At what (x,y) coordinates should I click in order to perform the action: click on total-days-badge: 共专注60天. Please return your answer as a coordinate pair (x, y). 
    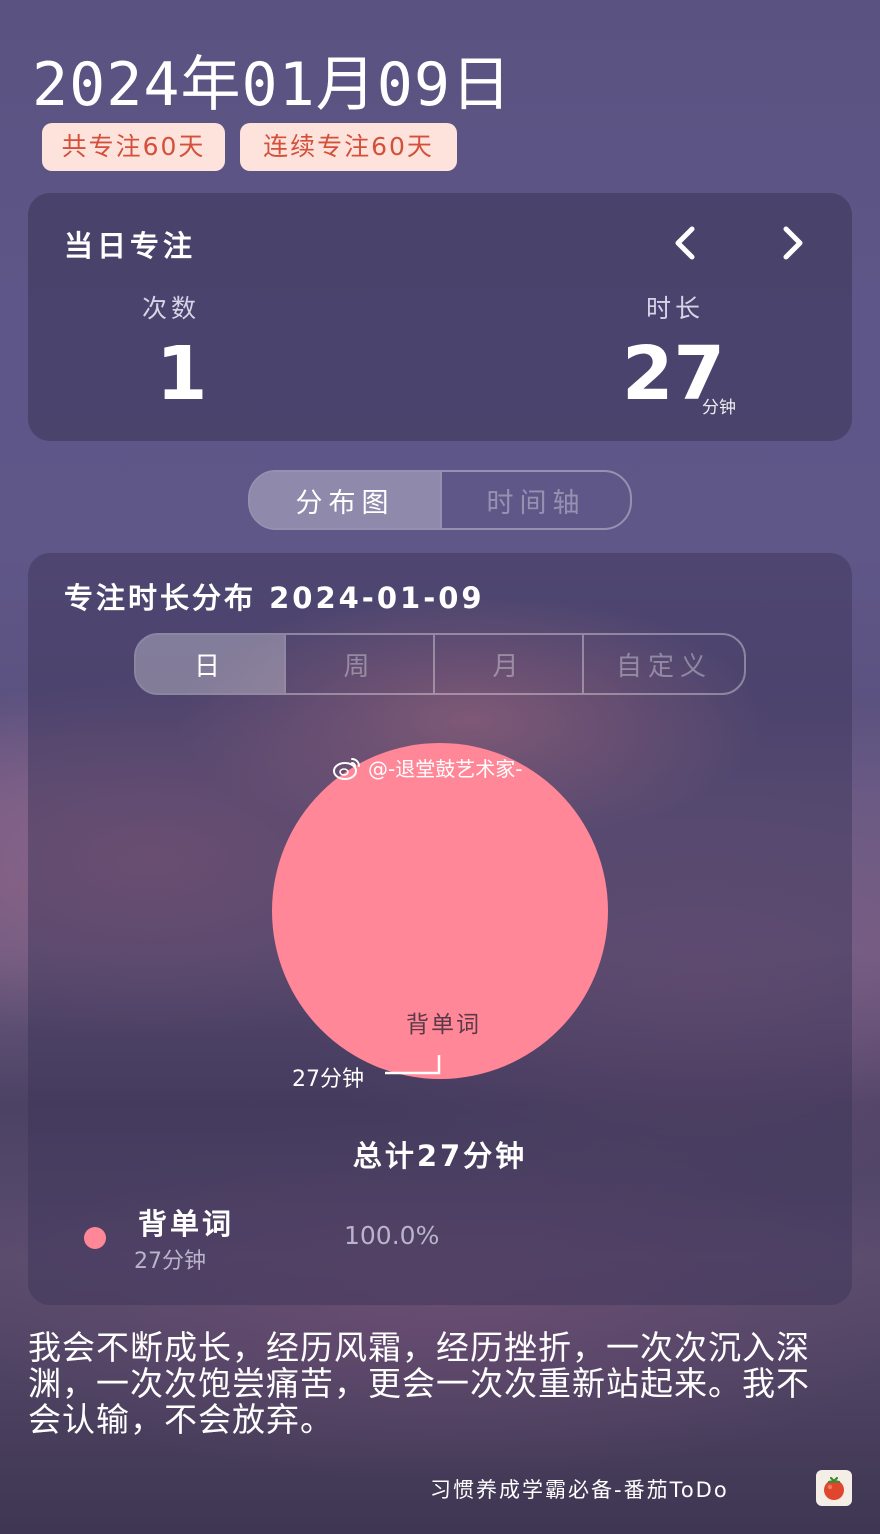
    Looking at the image, I should click on (133, 147).